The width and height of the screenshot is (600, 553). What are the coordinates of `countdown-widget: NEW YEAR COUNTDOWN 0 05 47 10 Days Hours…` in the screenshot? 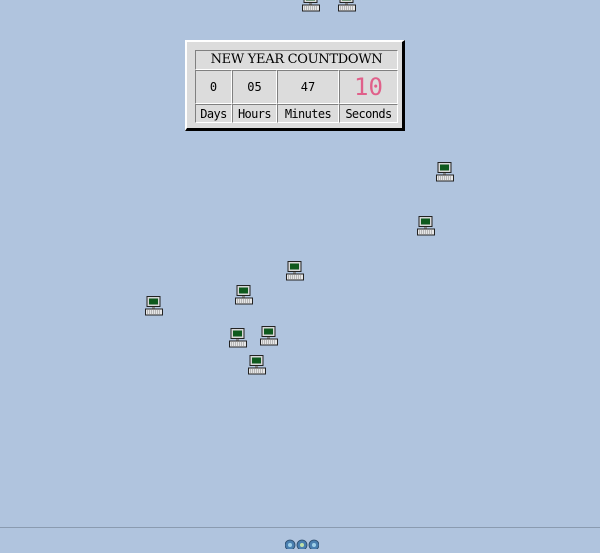 It's located at (295, 85).